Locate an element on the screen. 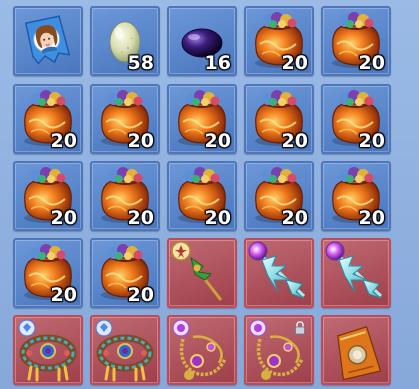 Image resolution: width=419 pixels, height=389 pixels. item-quantity: 16 is located at coordinates (217, 63).